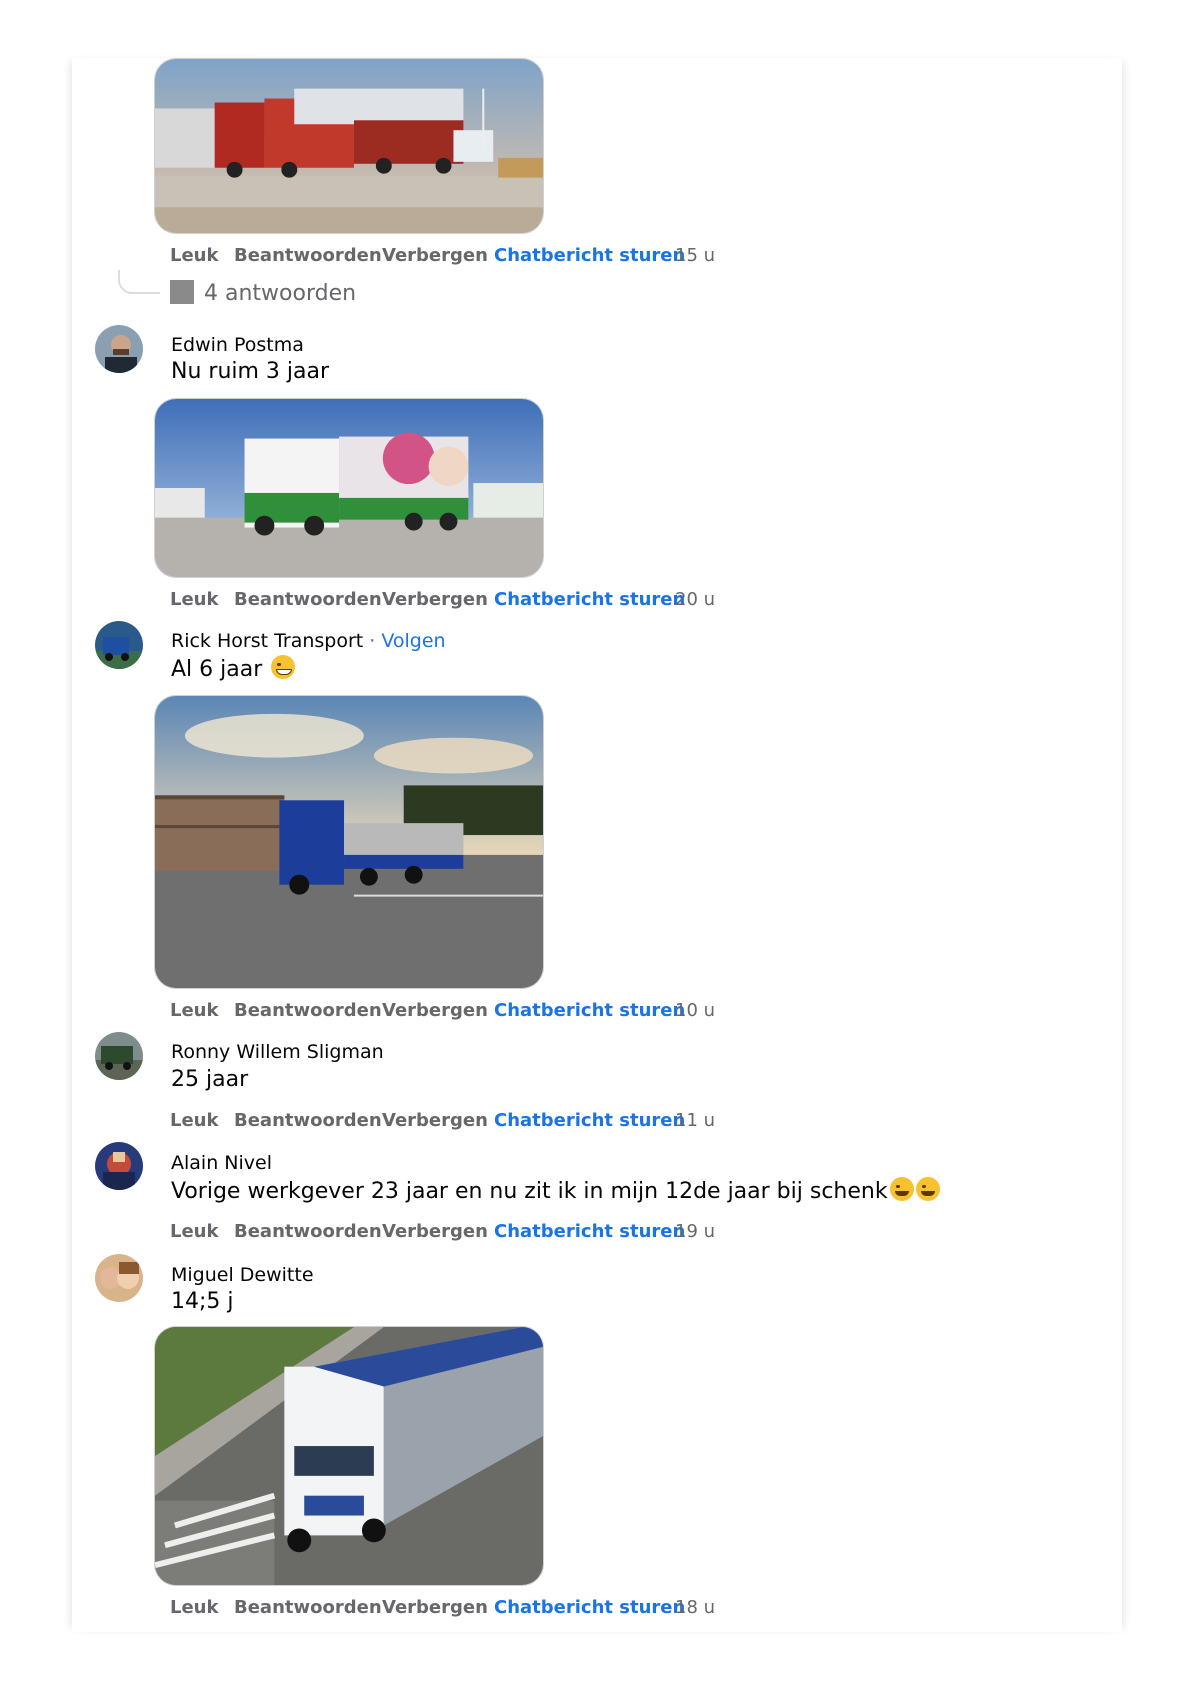 The image size is (1190, 1684). What do you see at coordinates (283, 667) in the screenshot?
I see `grin-emoji-icon` at bounding box center [283, 667].